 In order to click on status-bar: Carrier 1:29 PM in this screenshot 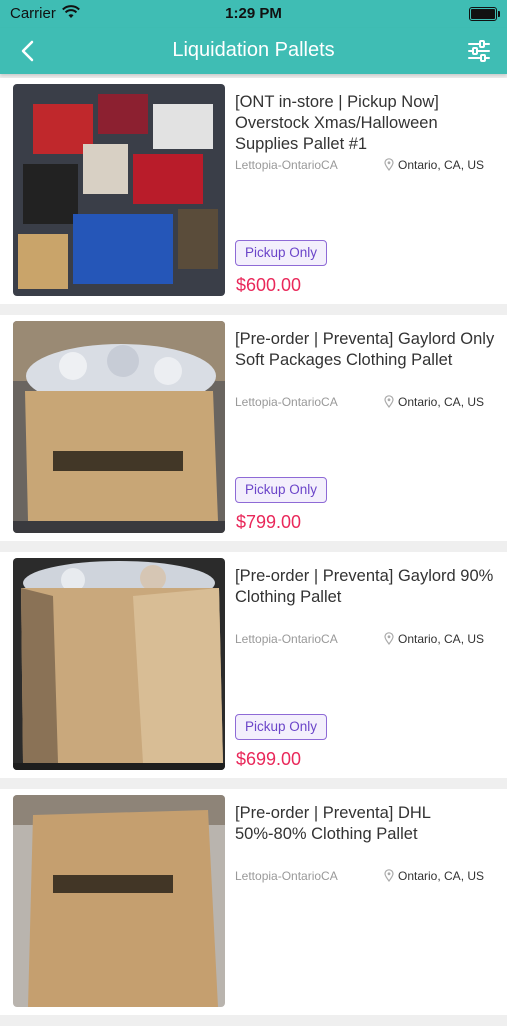, I will do `click(253, 14)`.